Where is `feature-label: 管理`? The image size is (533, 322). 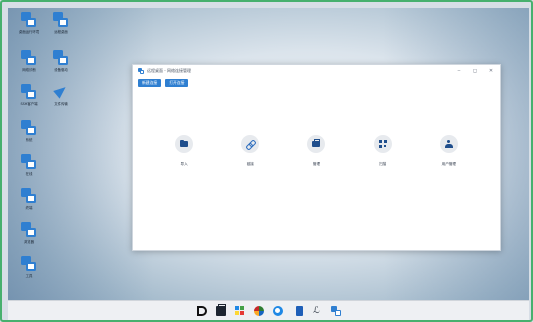 feature-label: 管理 is located at coordinates (316, 164).